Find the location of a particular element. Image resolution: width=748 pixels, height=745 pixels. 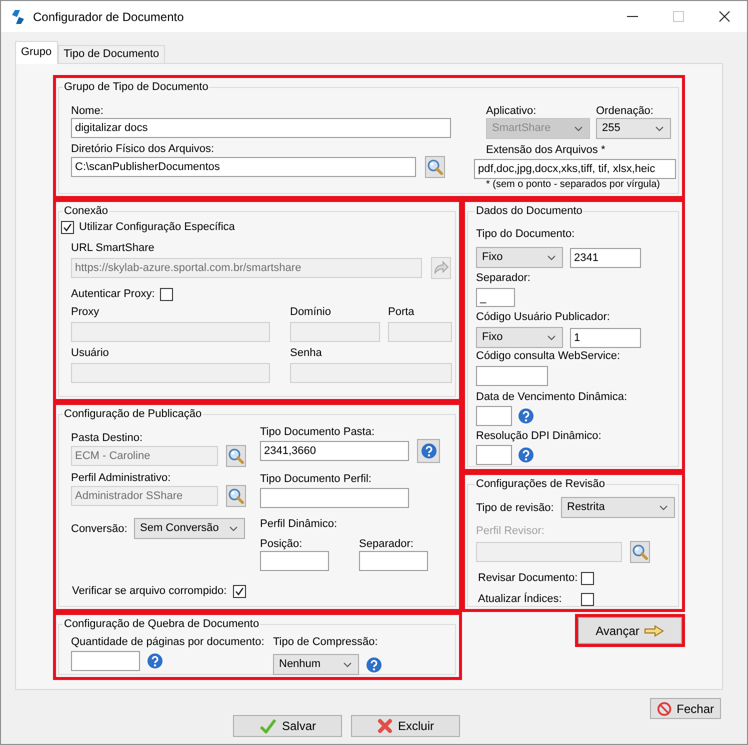

field-label: Tipo Documento Perfil: is located at coordinates (316, 479).